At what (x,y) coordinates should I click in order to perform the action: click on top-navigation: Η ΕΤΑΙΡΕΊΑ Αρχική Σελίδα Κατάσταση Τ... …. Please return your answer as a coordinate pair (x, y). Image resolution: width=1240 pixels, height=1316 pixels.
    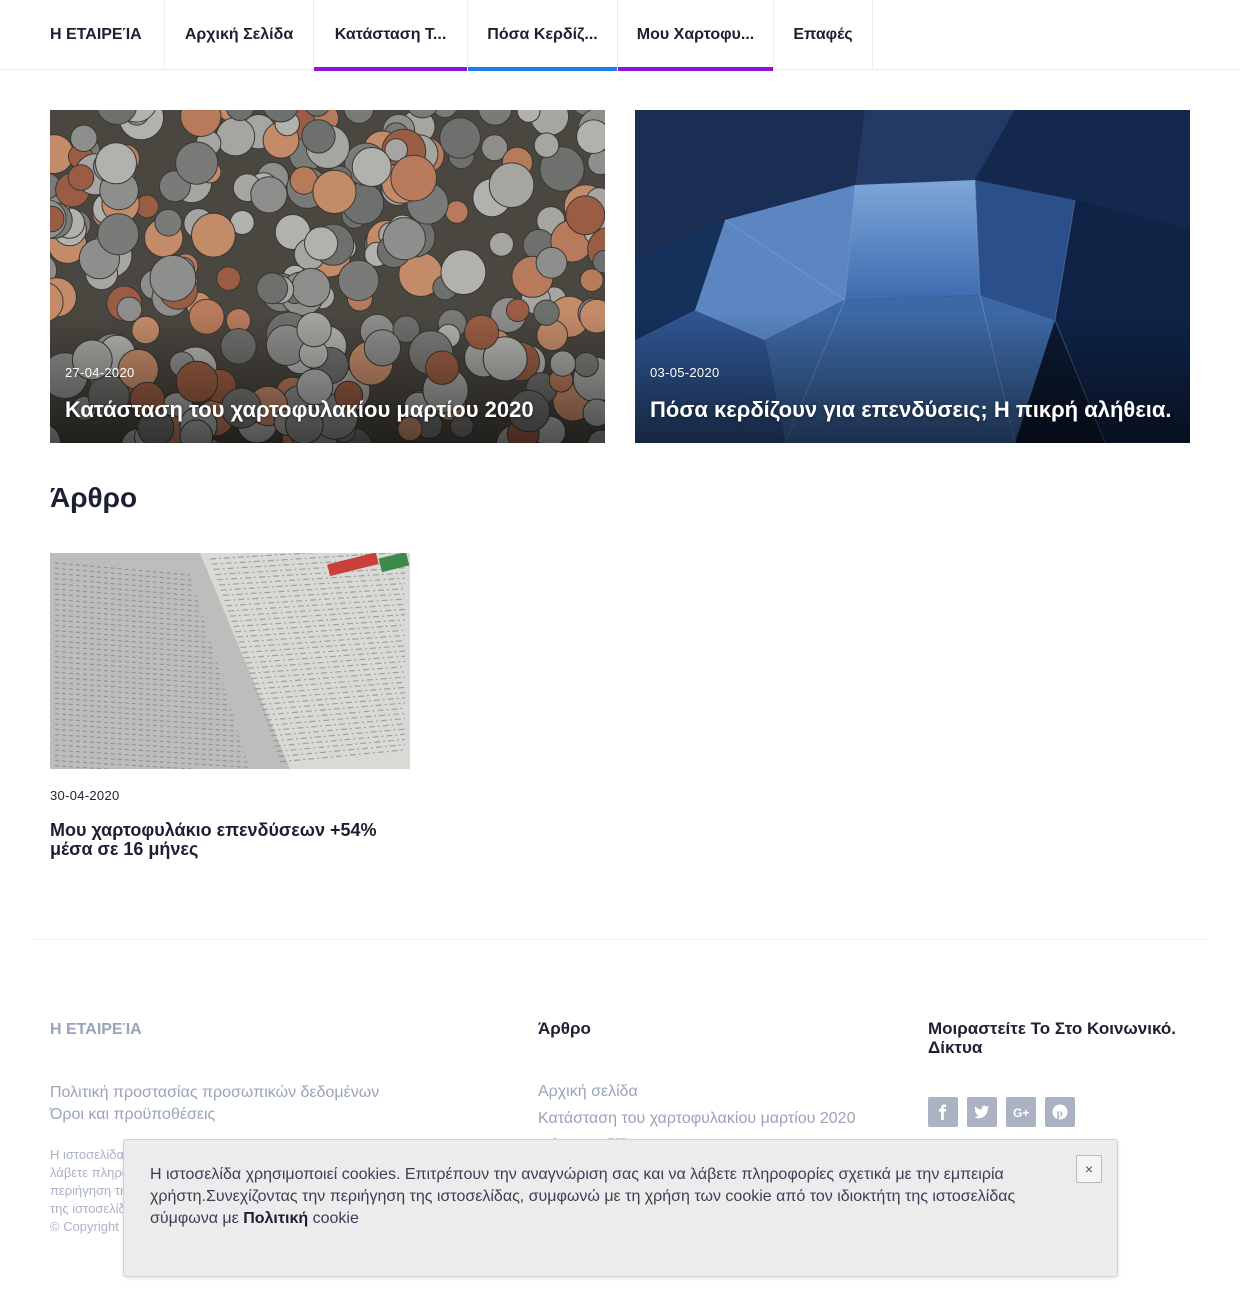
    Looking at the image, I should click on (620, 35).